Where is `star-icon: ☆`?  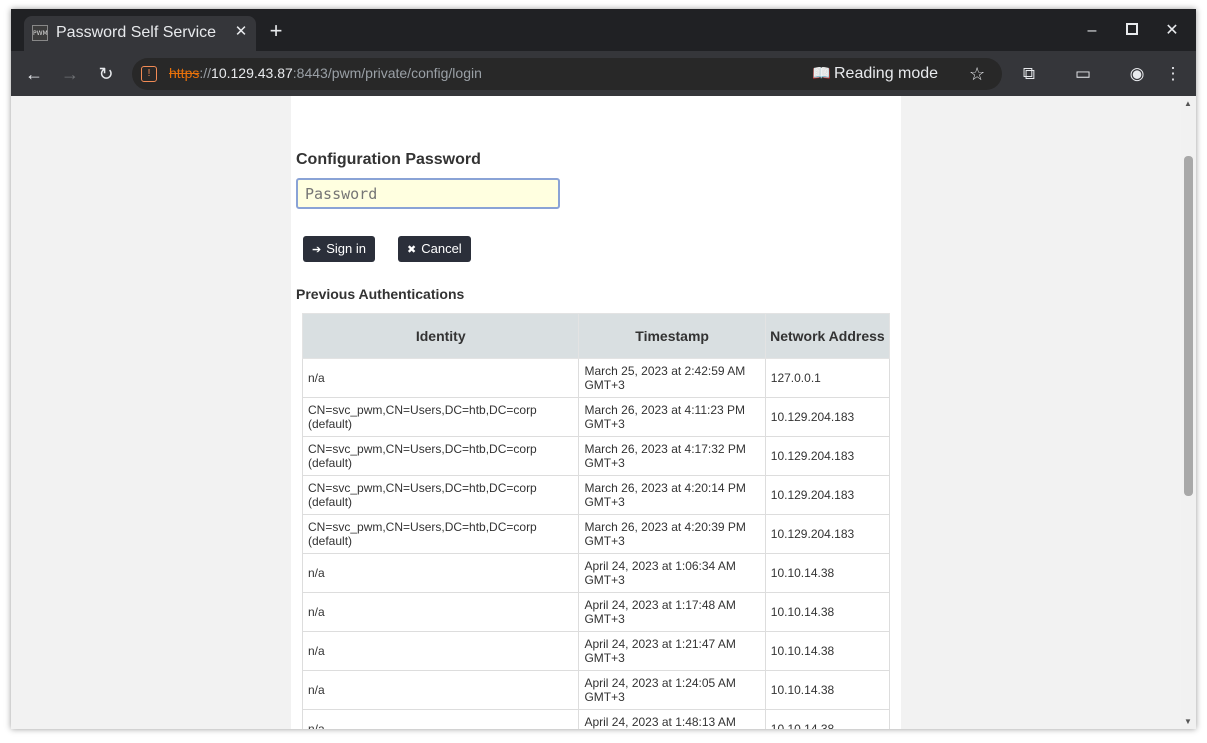 star-icon: ☆ is located at coordinates (977, 74).